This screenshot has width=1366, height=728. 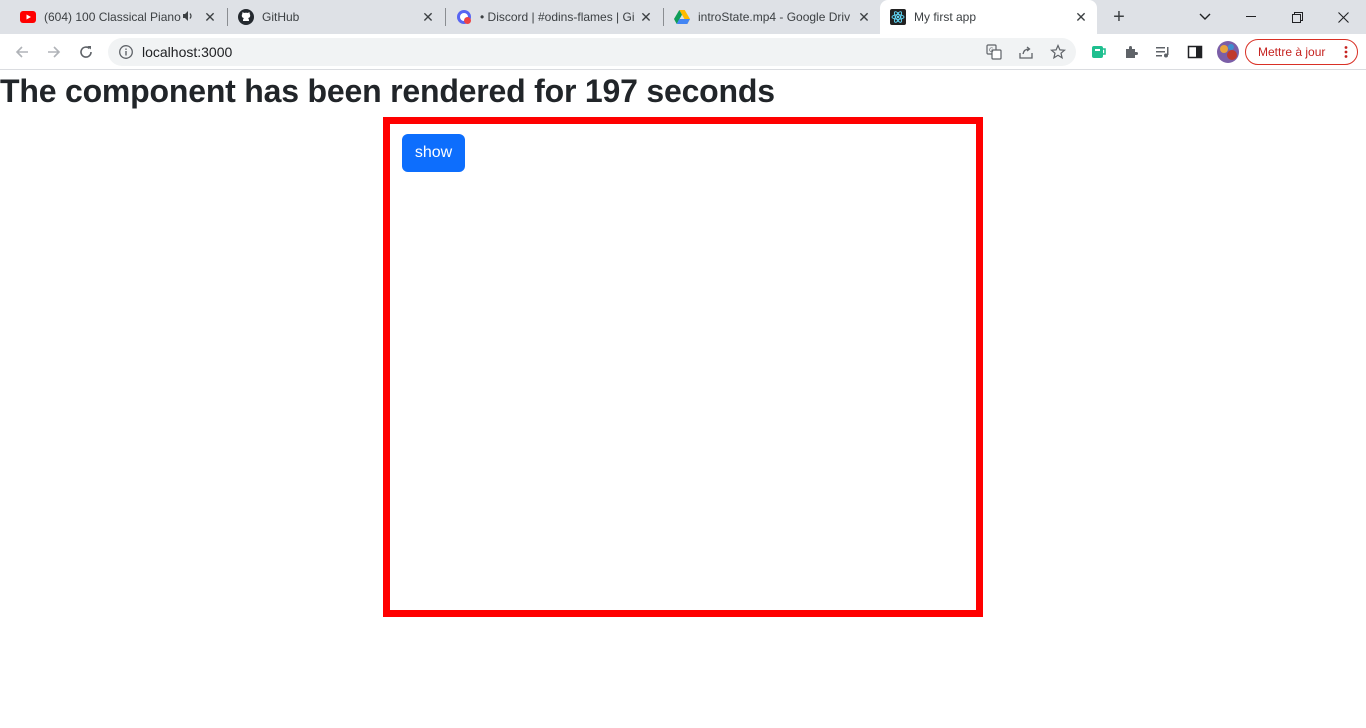 What do you see at coordinates (1099, 52) in the screenshot?
I see `extension-green-icon` at bounding box center [1099, 52].